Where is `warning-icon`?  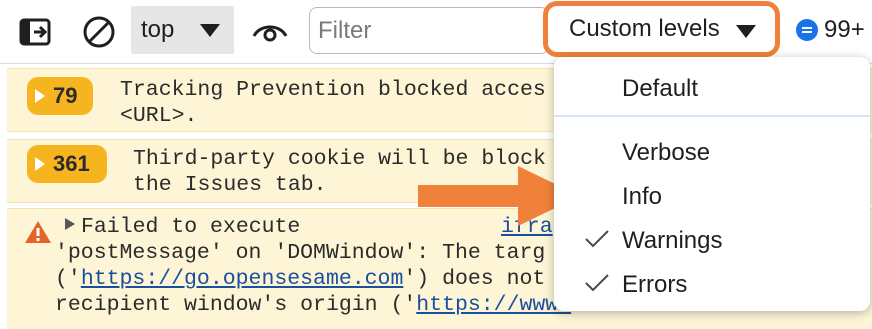 warning-icon is located at coordinates (38, 232).